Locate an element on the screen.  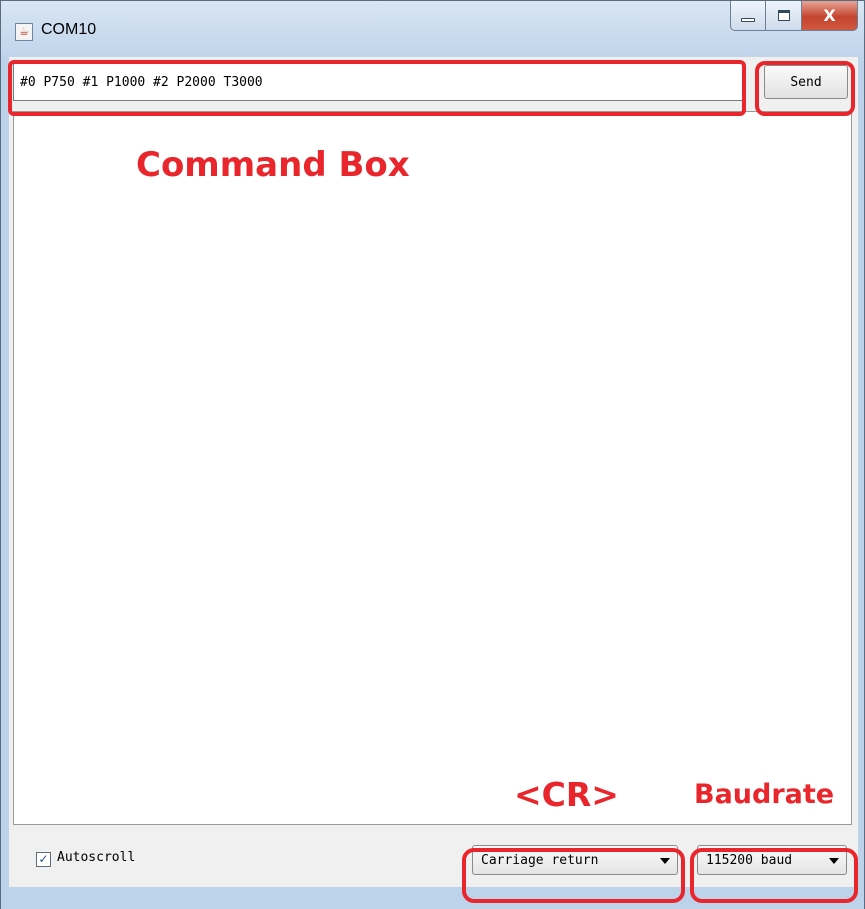
window-controls: X is located at coordinates (794, 16).